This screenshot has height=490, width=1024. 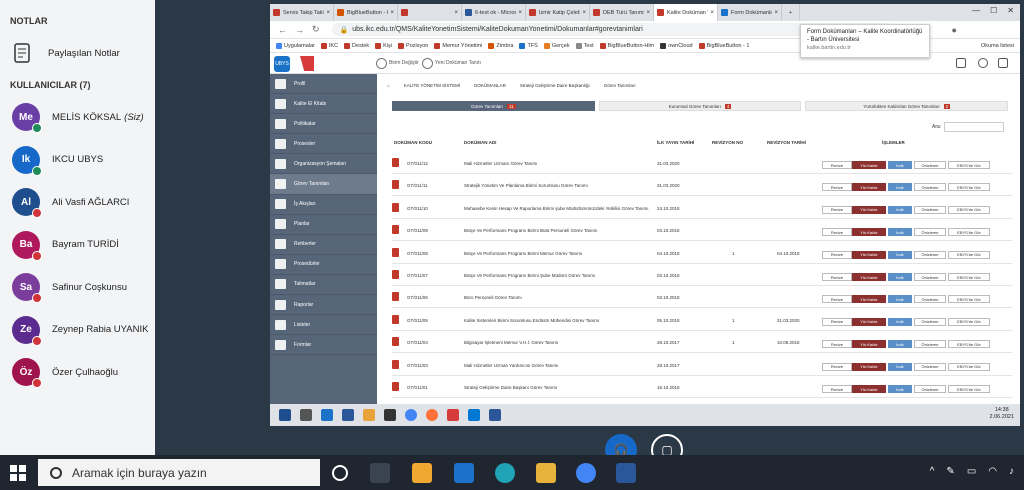 I want to click on shared-notes-item: Paylaşılan Notlar, so click(x=66, y=53).